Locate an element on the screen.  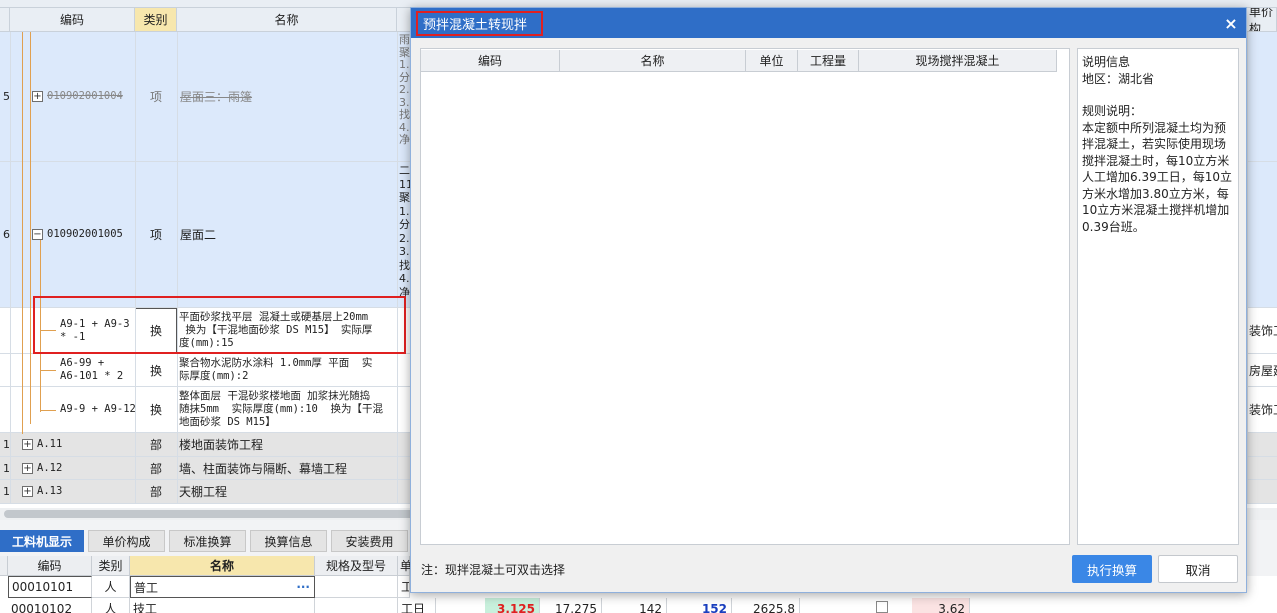
material-value: 17.275 is located at coordinates (571, 605).